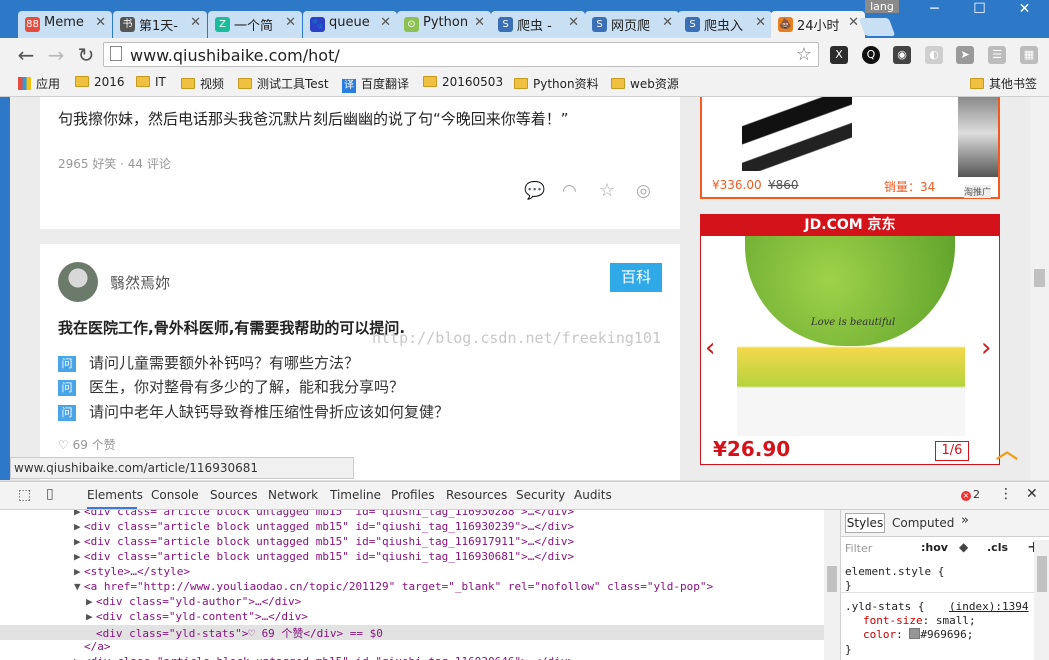 The height and width of the screenshot is (660, 1049). Describe the element at coordinates (965, 55) in the screenshot. I see `extension-cursor-icon: ➤` at that location.